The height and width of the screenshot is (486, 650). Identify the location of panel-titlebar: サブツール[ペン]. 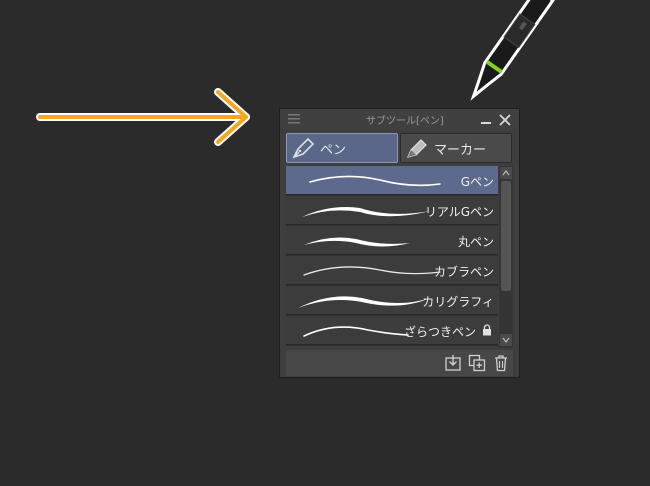
(399, 119).